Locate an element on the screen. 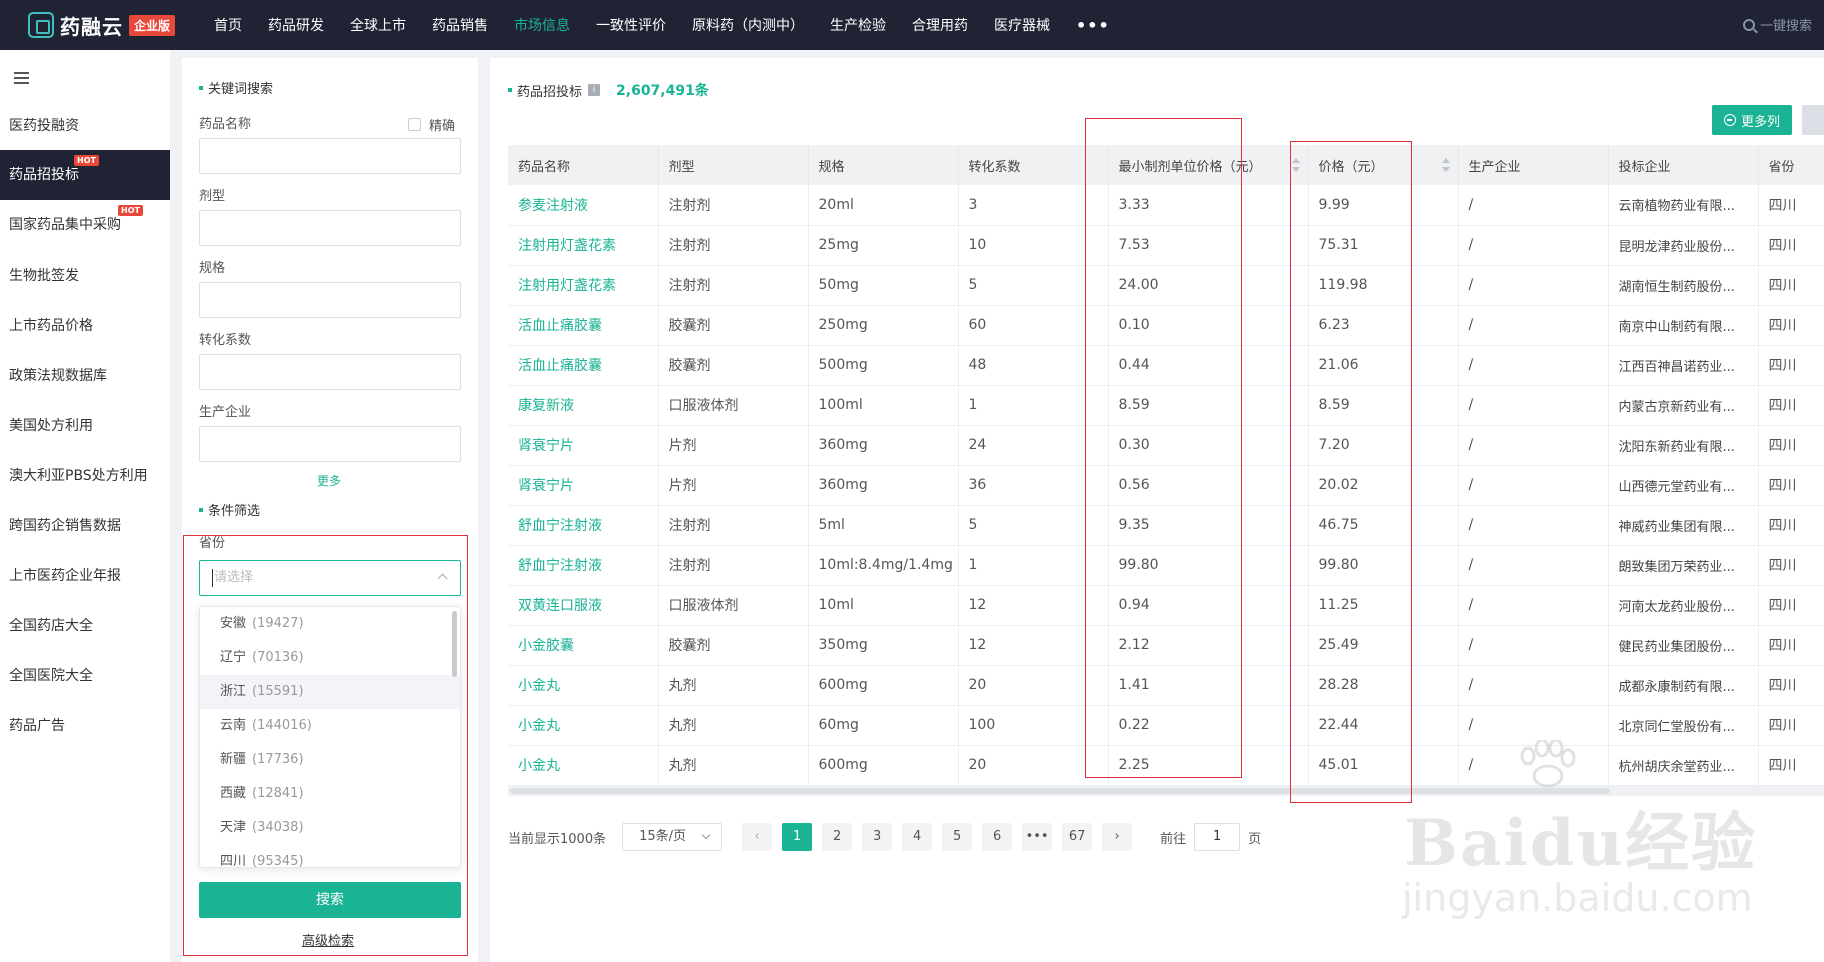 The image size is (1824, 962). table-row: 小金丸 丸剂 60mg 100 0.22 22.44/北京同仁堂股份有... 四川 is located at coordinates (1166, 725).